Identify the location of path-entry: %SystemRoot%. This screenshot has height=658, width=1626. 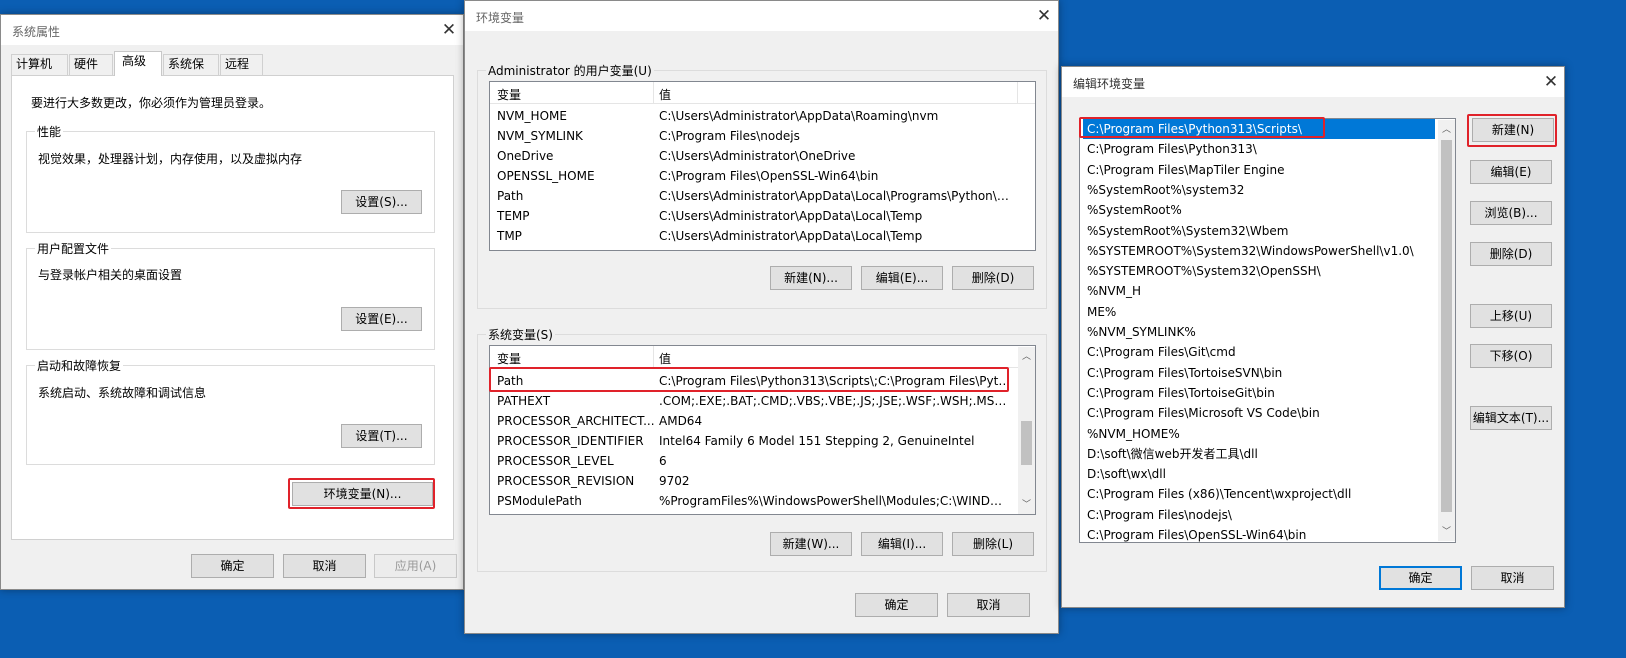
(1258, 210).